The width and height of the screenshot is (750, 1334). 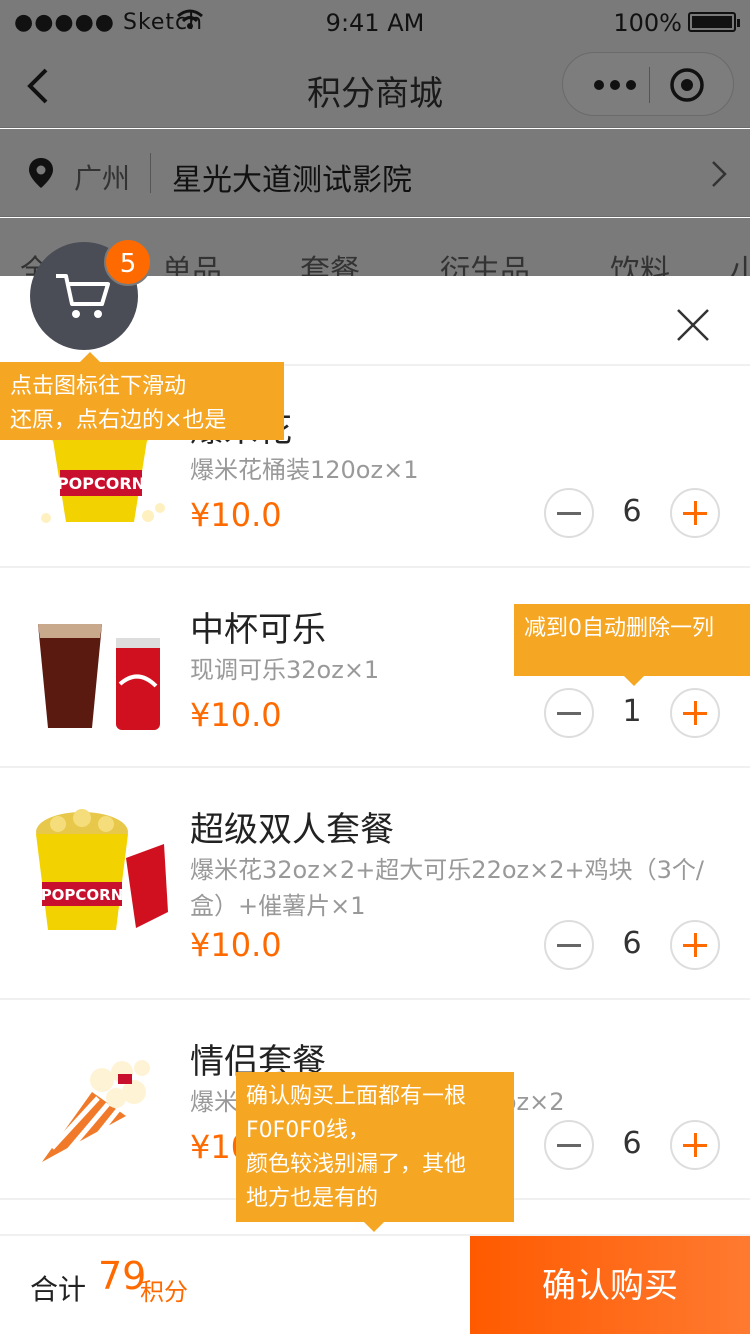 What do you see at coordinates (375, 86) in the screenshot?
I see `nav-bar: 积分商城` at bounding box center [375, 86].